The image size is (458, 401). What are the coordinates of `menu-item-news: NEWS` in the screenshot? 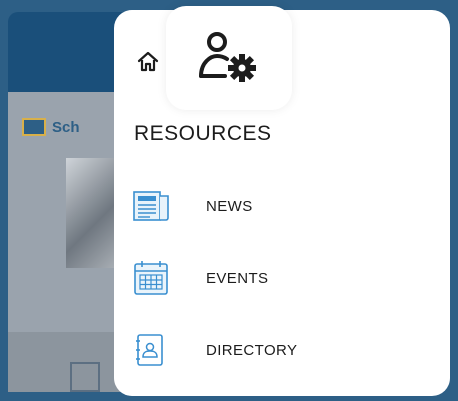 It's located at (282, 206).